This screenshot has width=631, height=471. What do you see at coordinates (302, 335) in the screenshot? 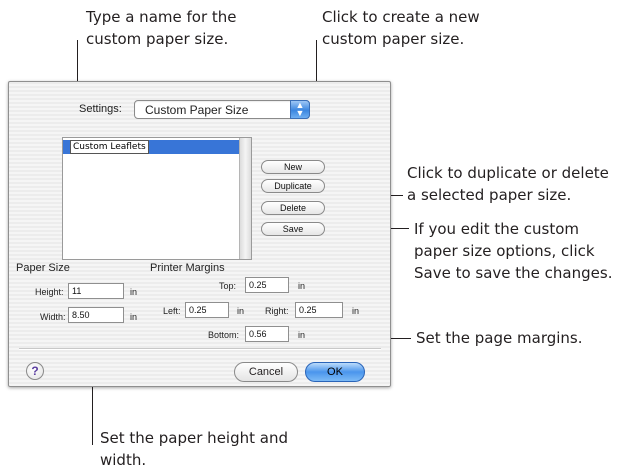
I see `bottom-margin-unit: in` at bounding box center [302, 335].